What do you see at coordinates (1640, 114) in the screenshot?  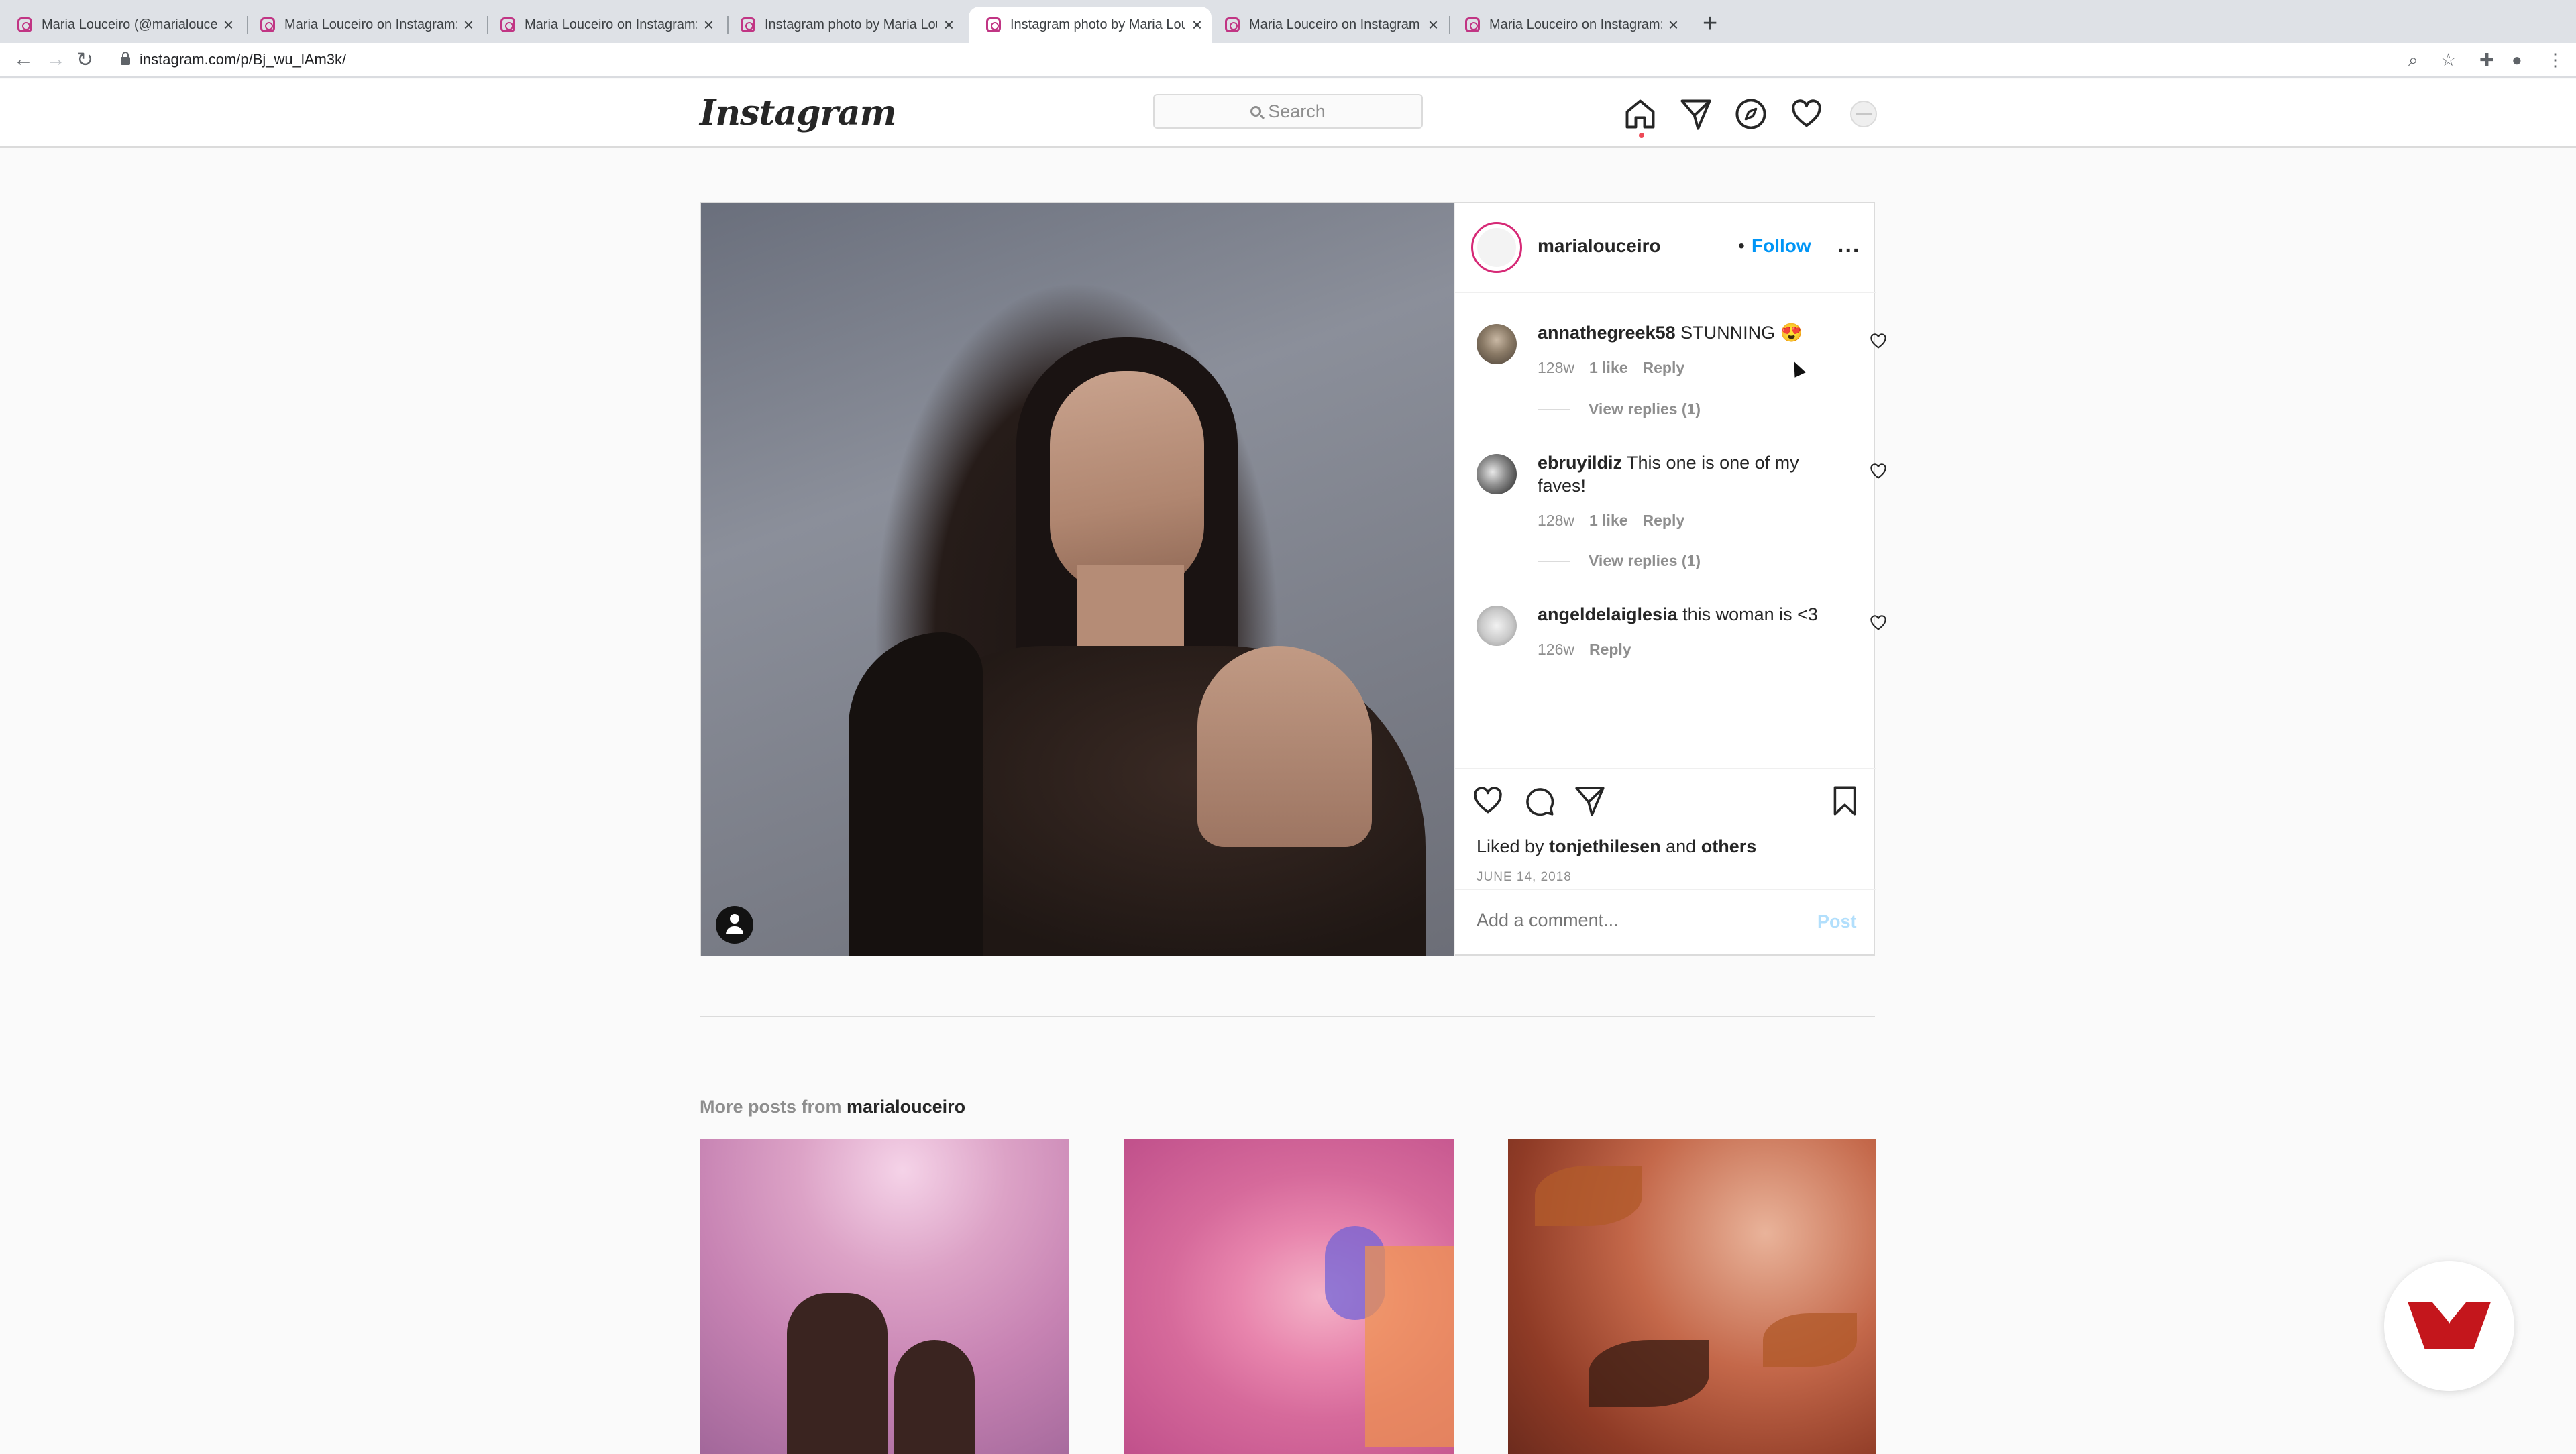 I see `home-icon` at bounding box center [1640, 114].